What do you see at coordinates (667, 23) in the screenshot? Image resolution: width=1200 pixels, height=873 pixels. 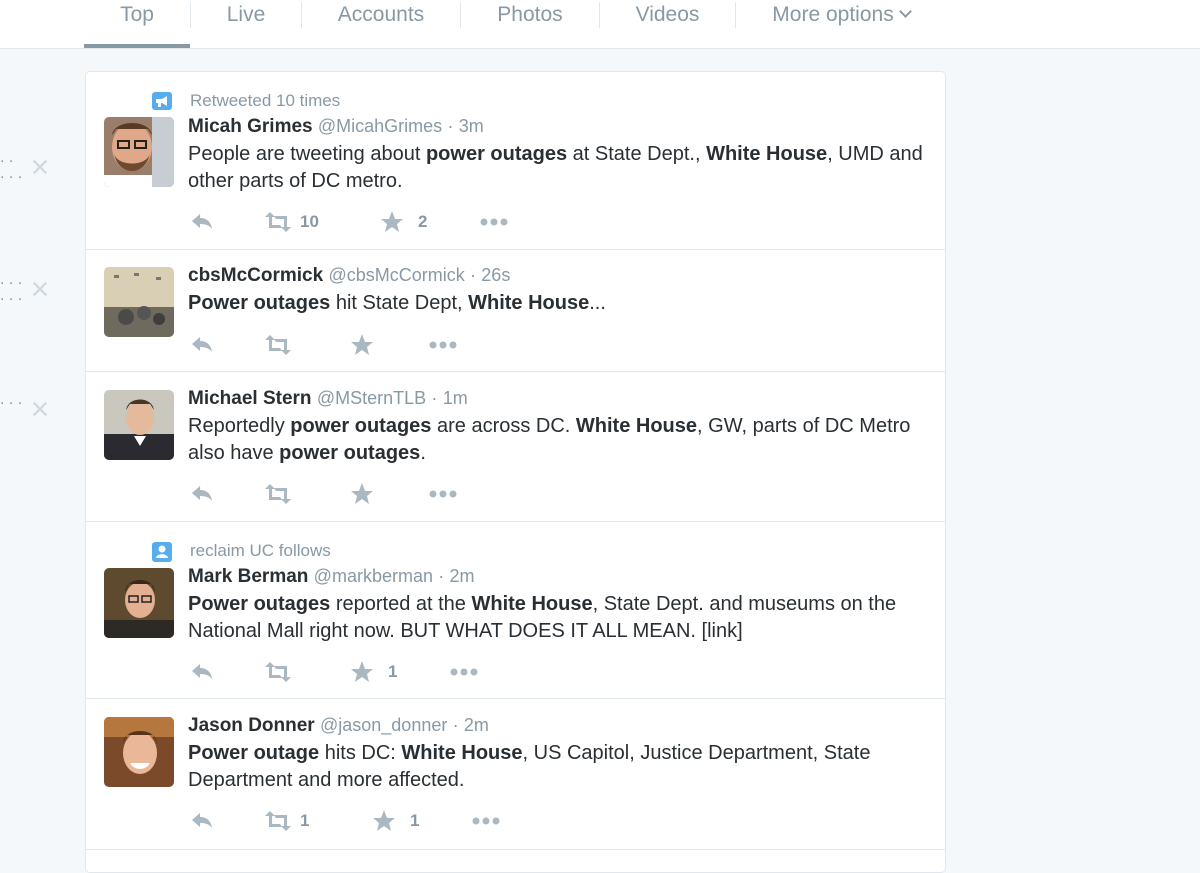 I see `tab-videos: Videos` at bounding box center [667, 23].